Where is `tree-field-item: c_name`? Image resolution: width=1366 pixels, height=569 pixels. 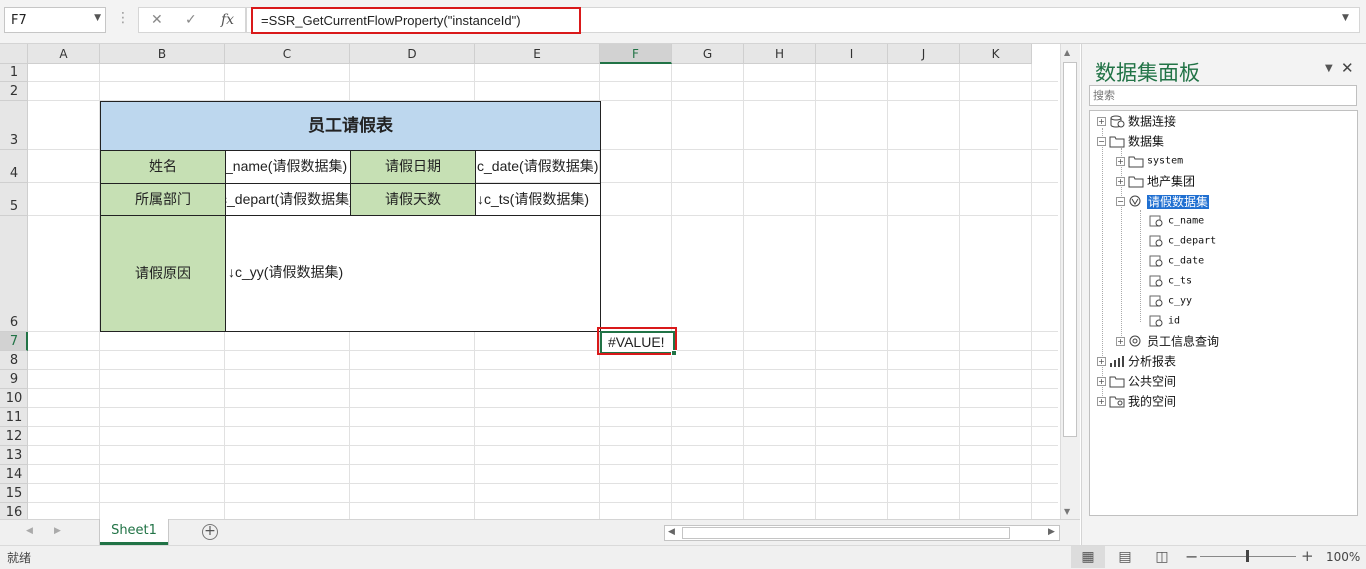
tree-field-item: c_name is located at coordinates (1176, 221).